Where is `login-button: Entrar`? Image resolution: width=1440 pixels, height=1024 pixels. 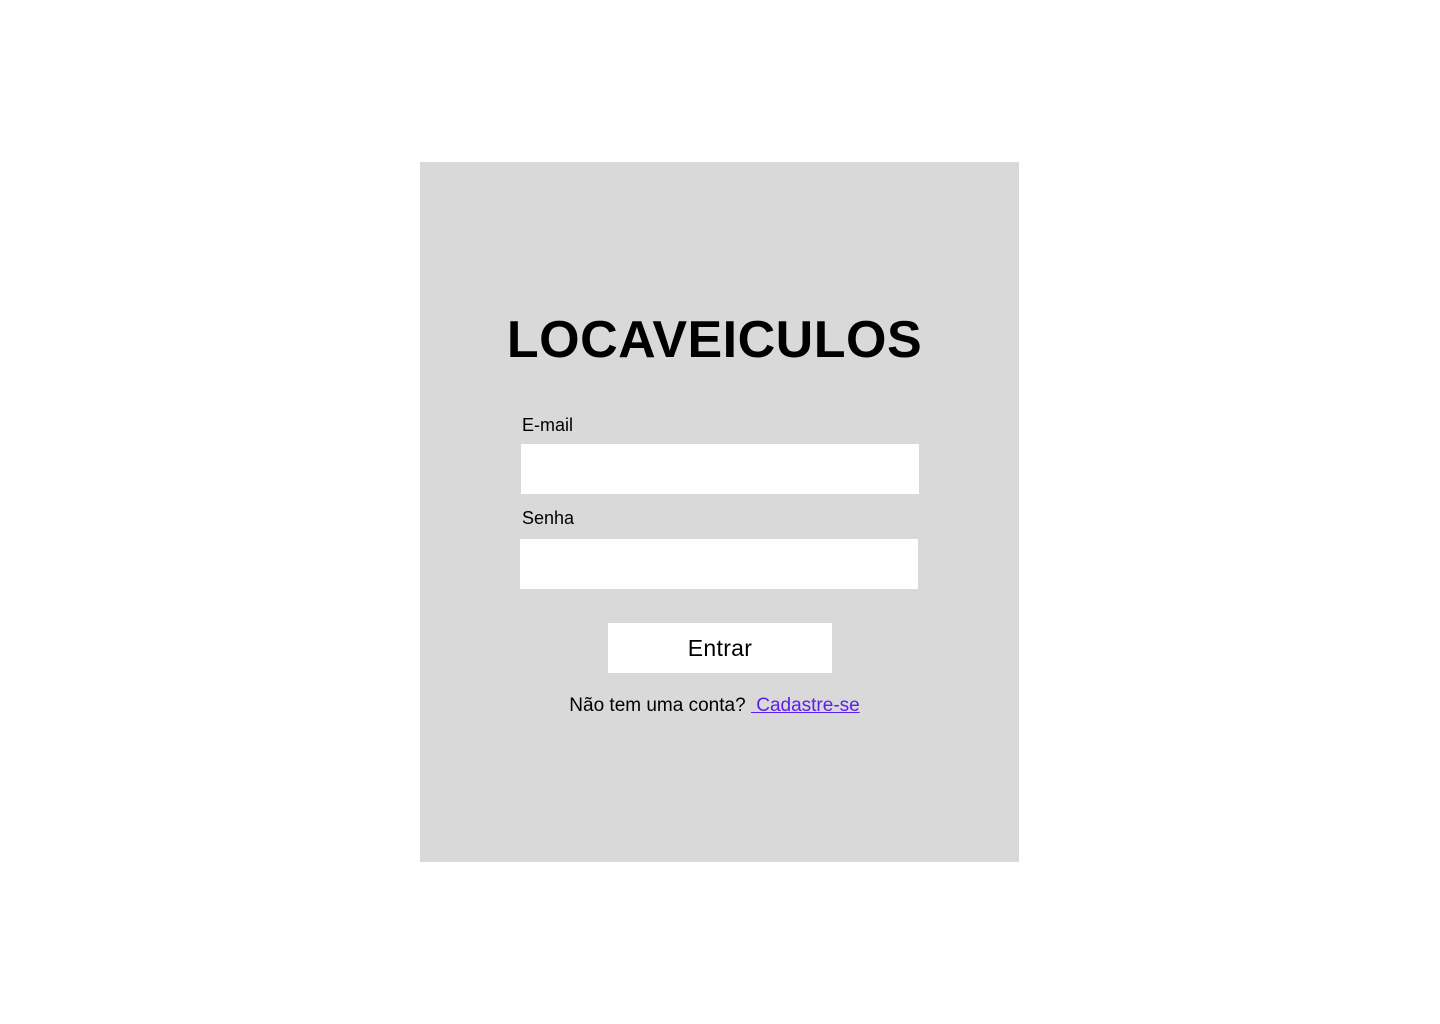
login-button: Entrar is located at coordinates (720, 648).